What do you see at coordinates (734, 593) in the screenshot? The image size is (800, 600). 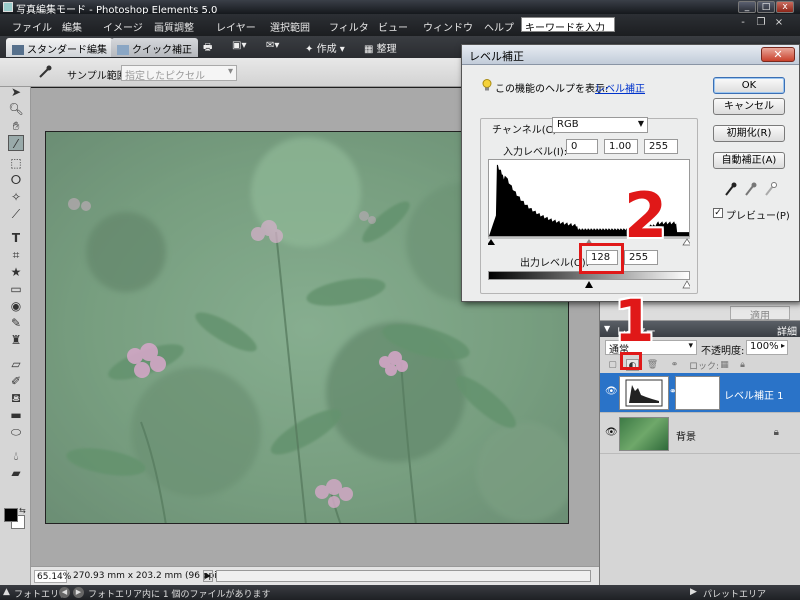 I see `palette-area-label: パレットエリア` at bounding box center [734, 593].